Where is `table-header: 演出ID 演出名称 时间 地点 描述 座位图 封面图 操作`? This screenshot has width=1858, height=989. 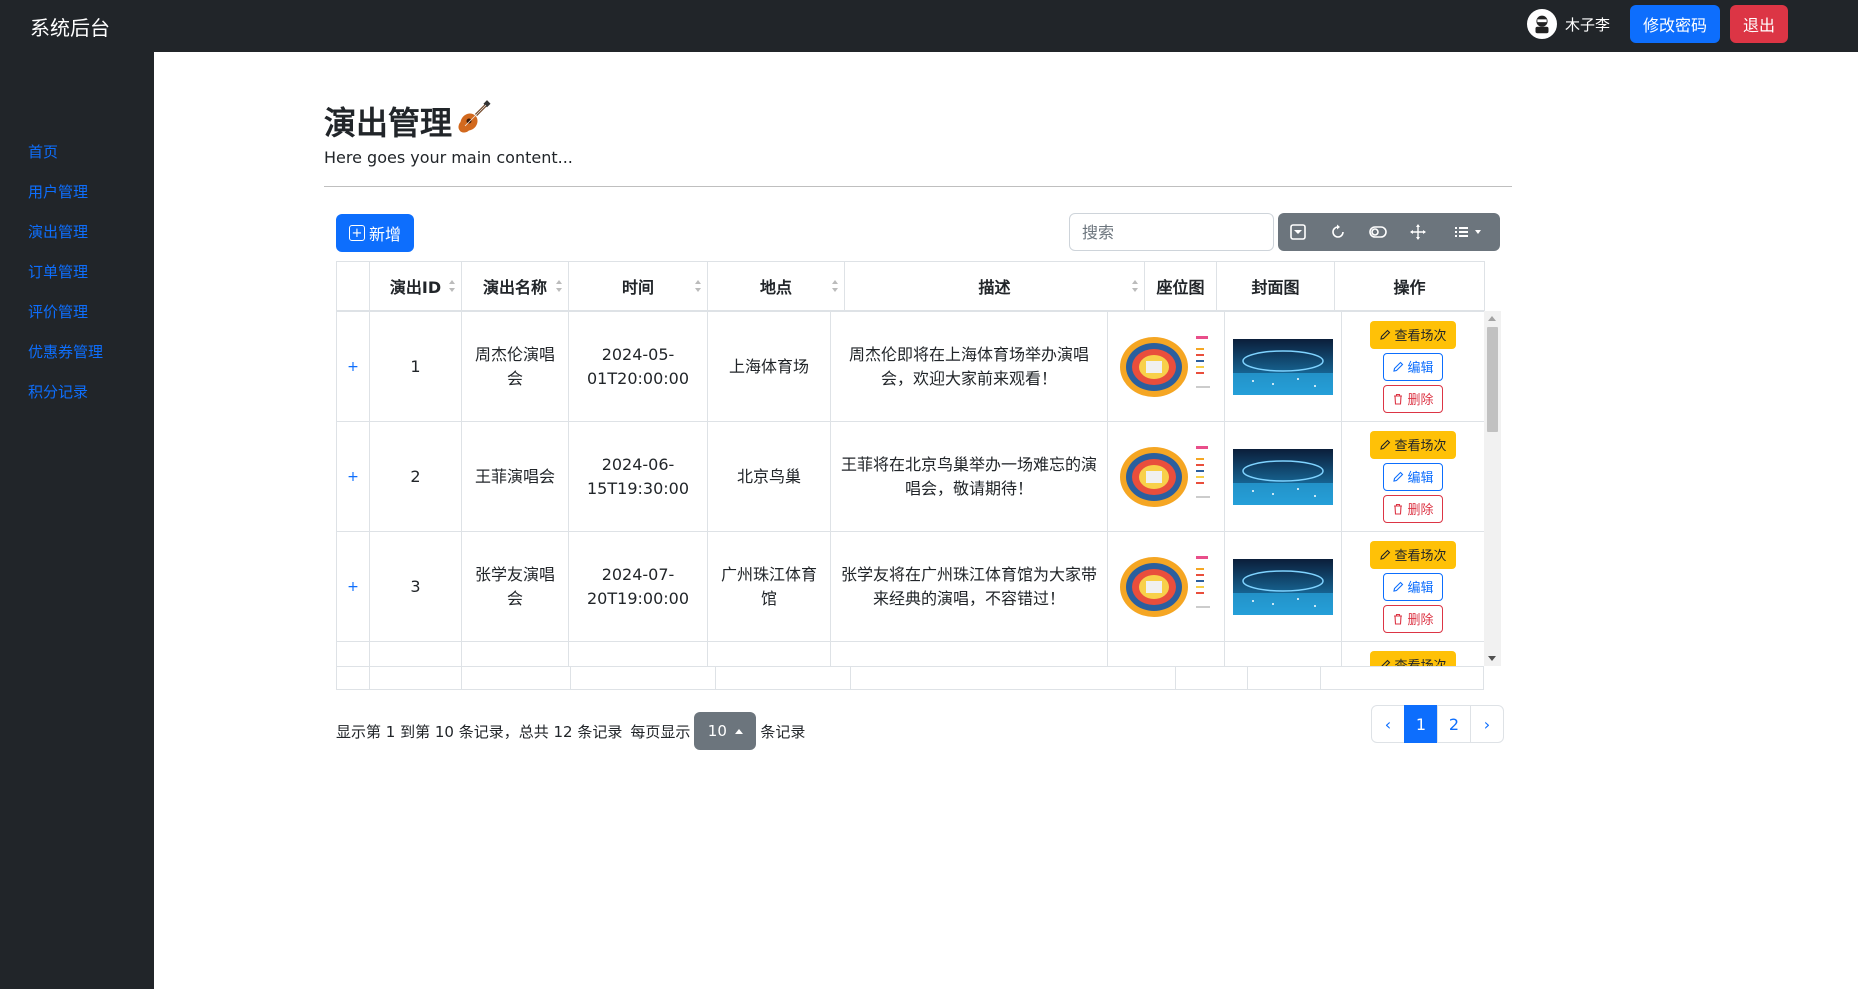 table-header: 演出ID 演出名称 时间 地点 描述 座位图 封面图 操作 is located at coordinates (910, 286).